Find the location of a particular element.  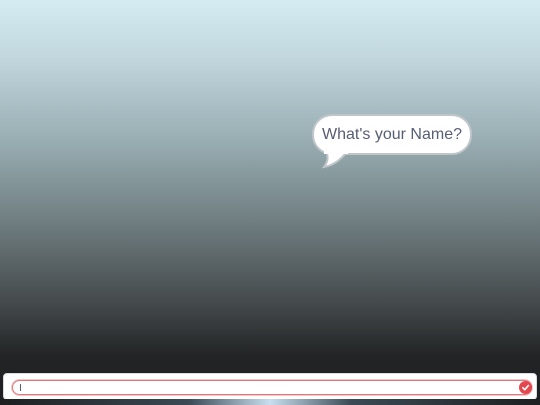

stage-bottom-edge is located at coordinates (270, 402).